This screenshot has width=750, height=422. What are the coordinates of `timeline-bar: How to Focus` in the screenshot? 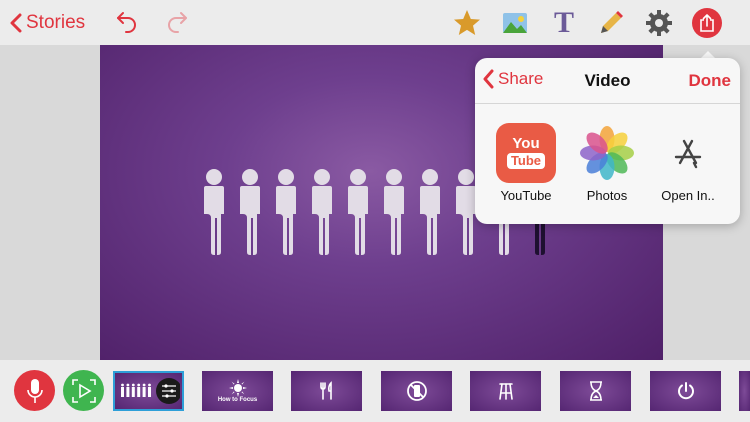 It's located at (375, 391).